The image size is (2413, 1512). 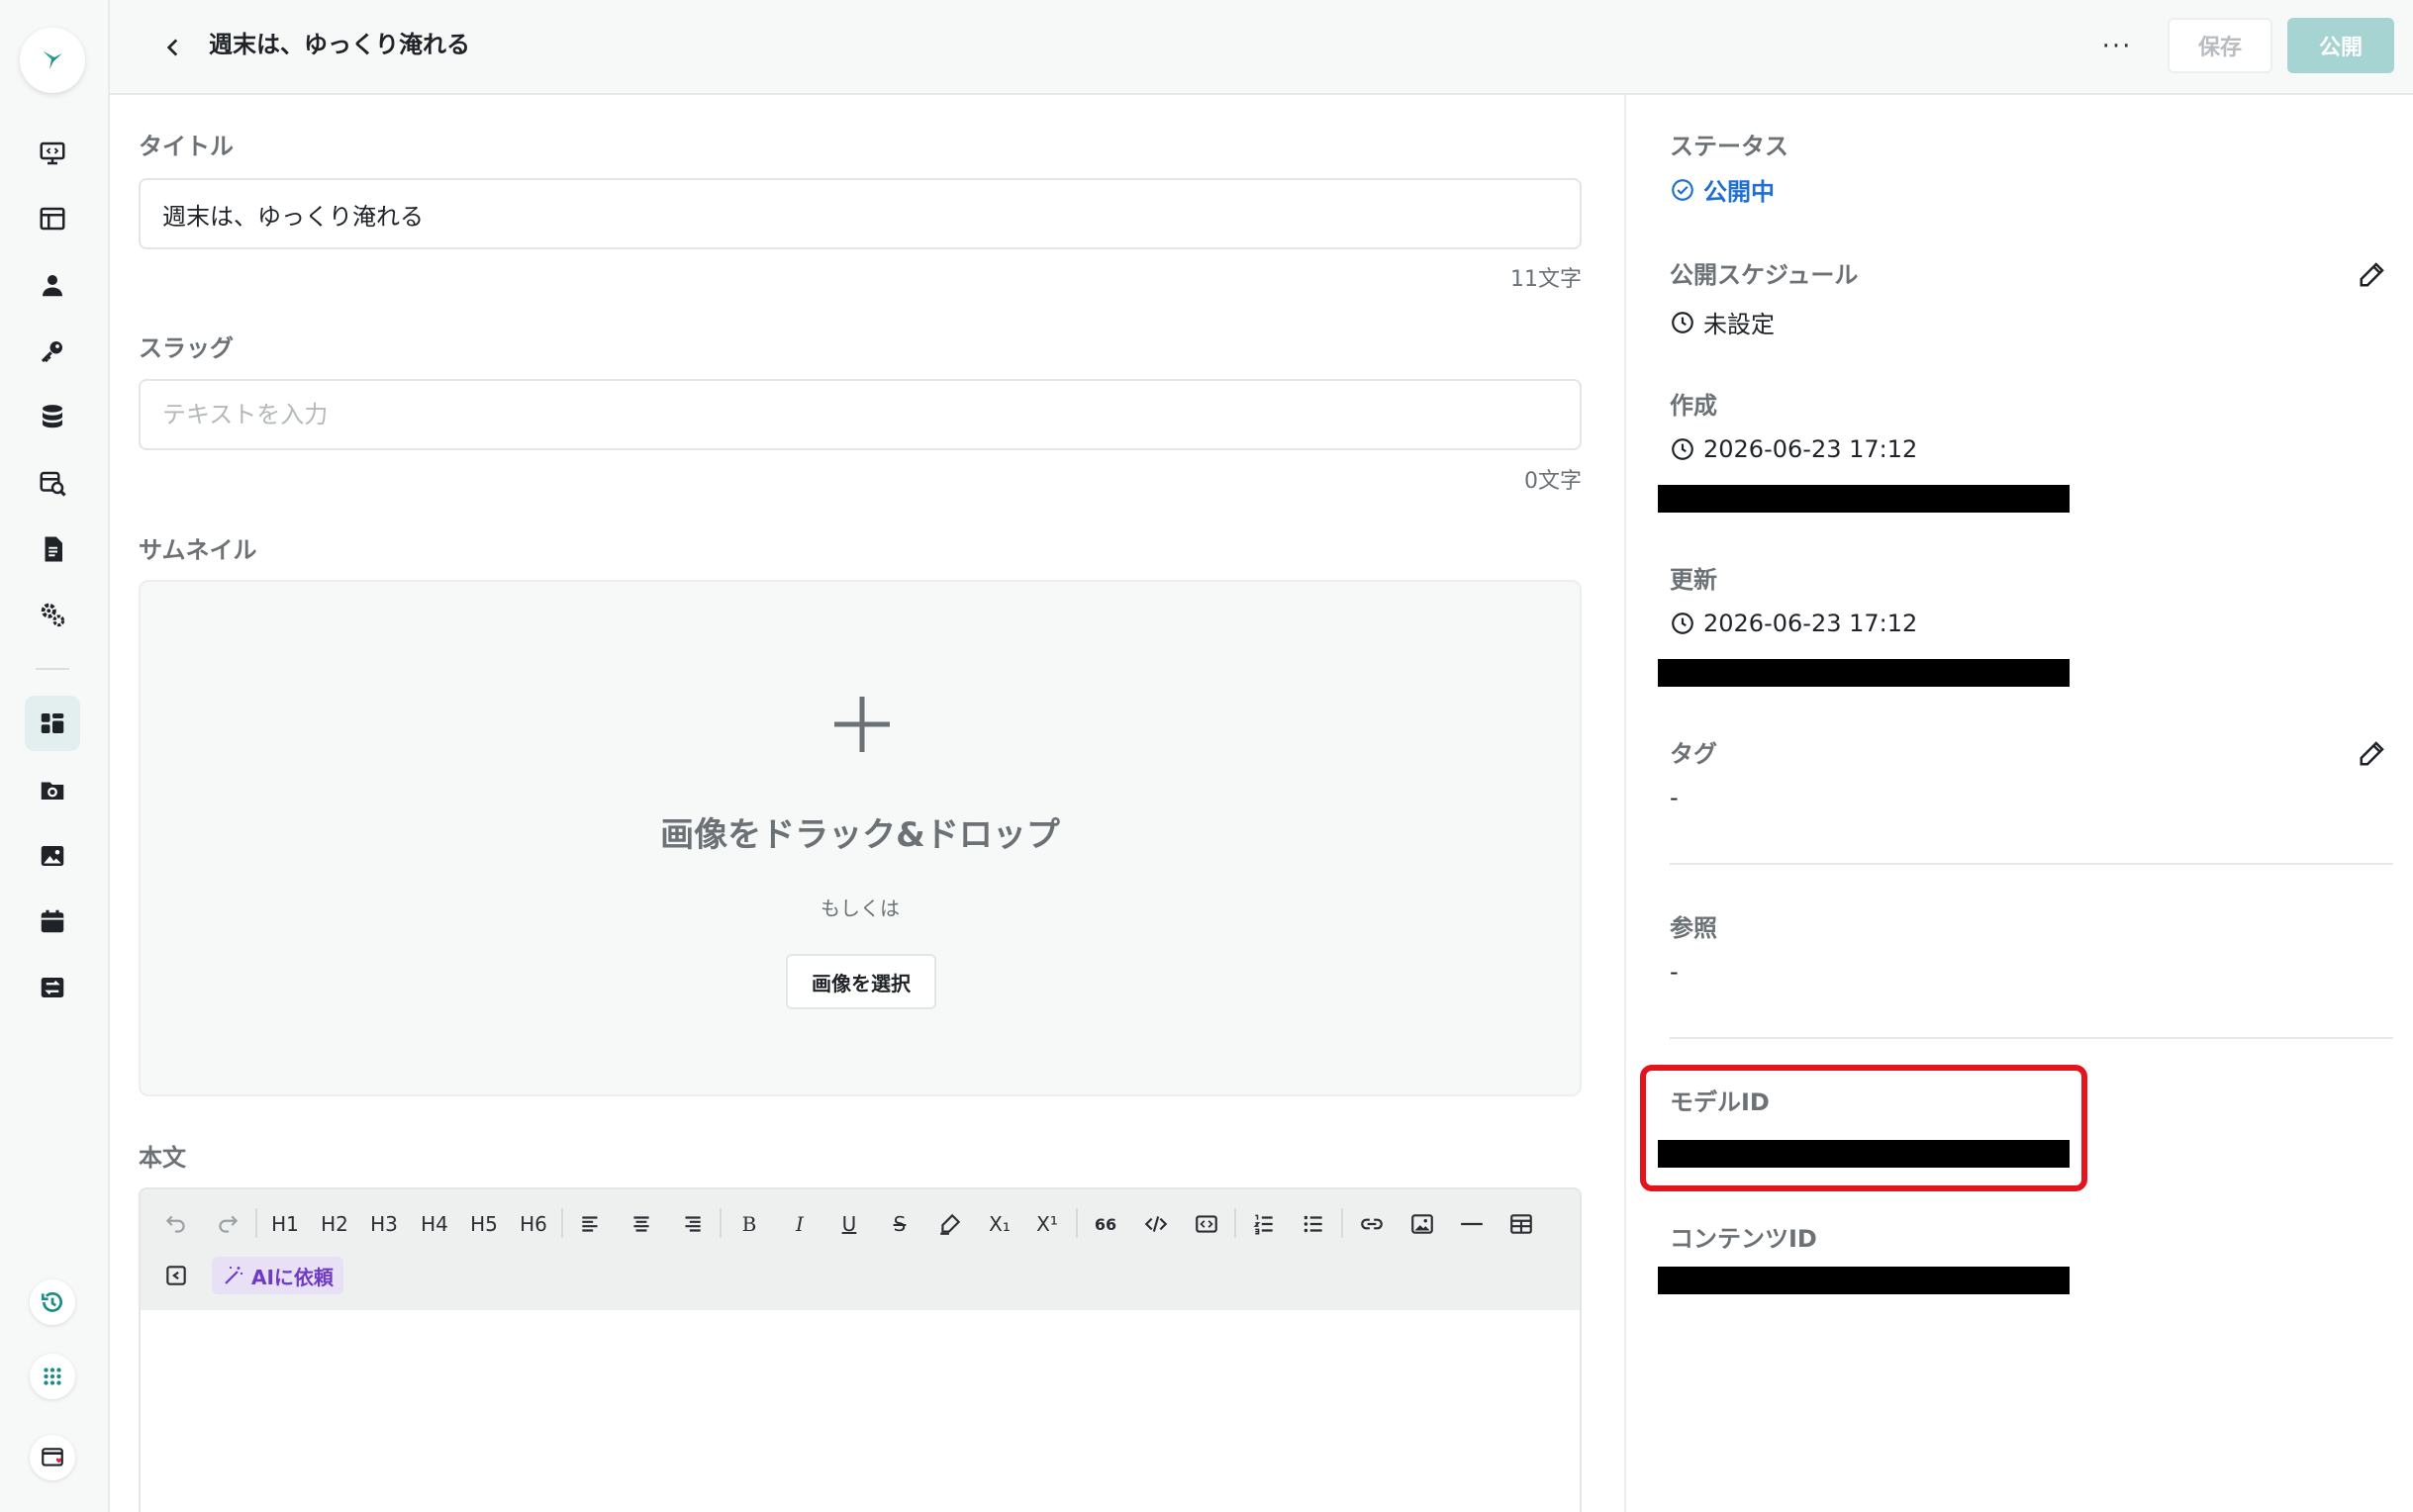 I want to click on sidebar-item-layout, so click(x=52, y=219).